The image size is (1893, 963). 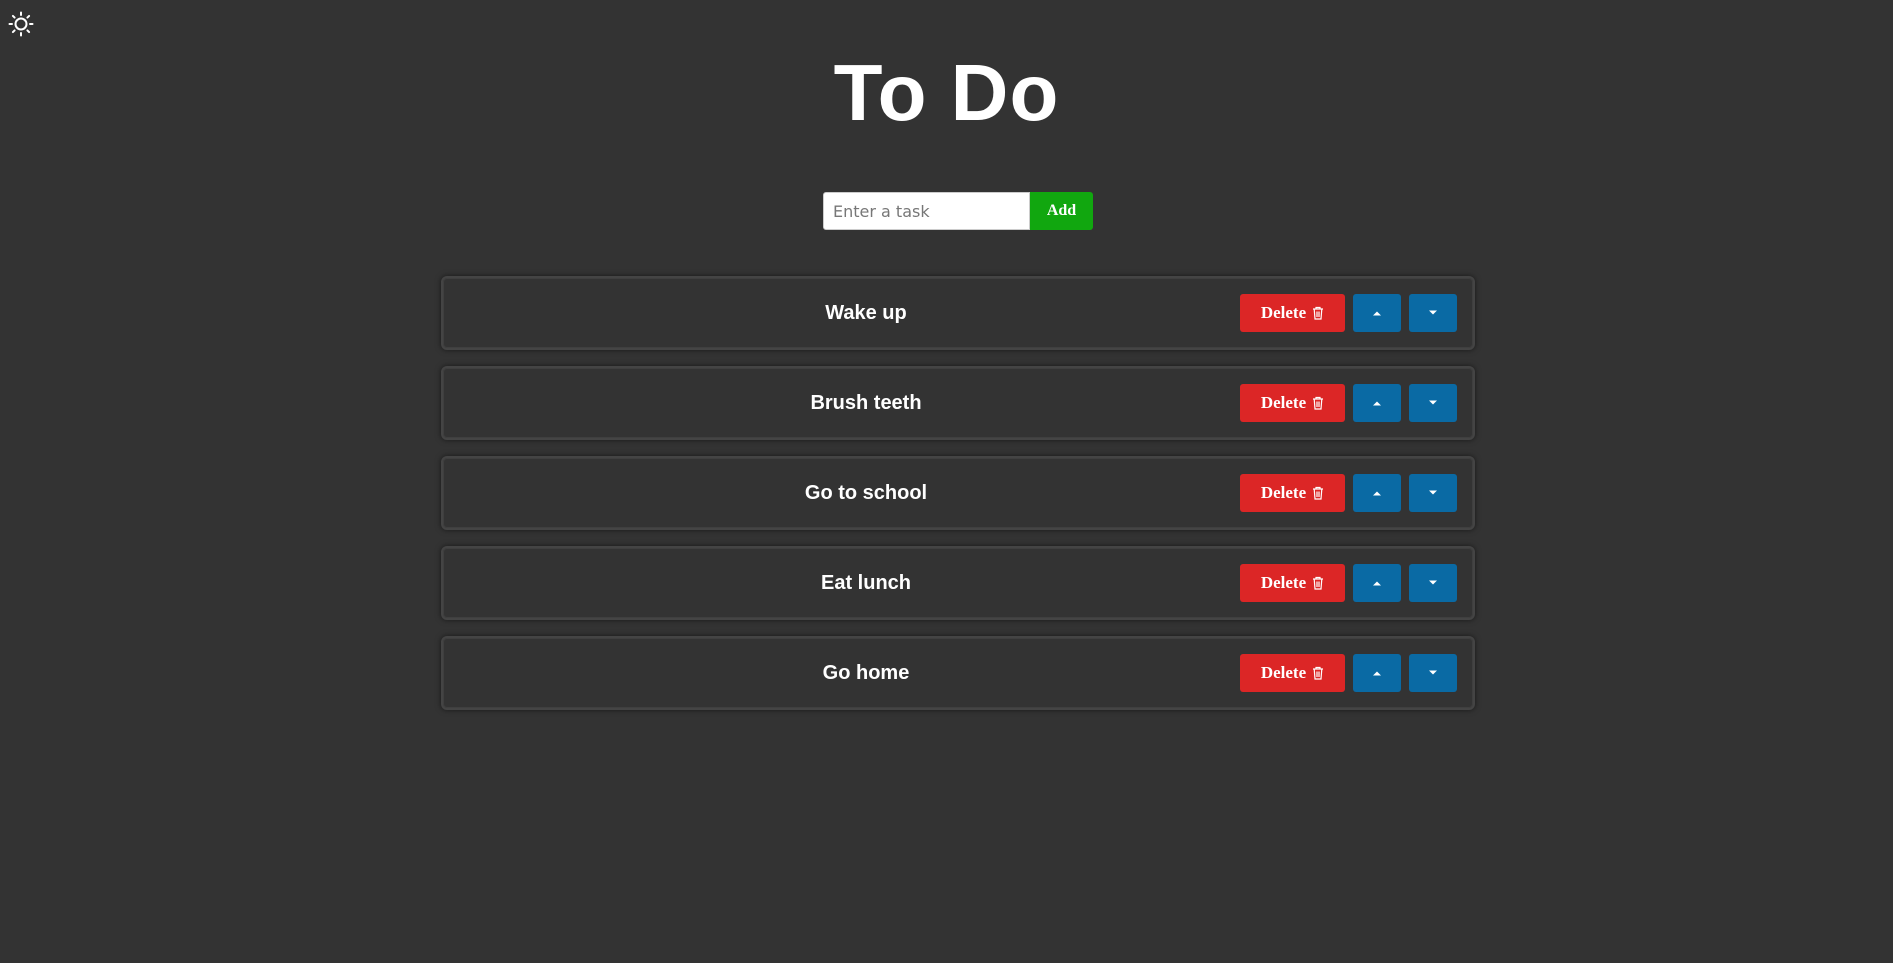 I want to click on task-text: Go home, so click(x=866, y=673).